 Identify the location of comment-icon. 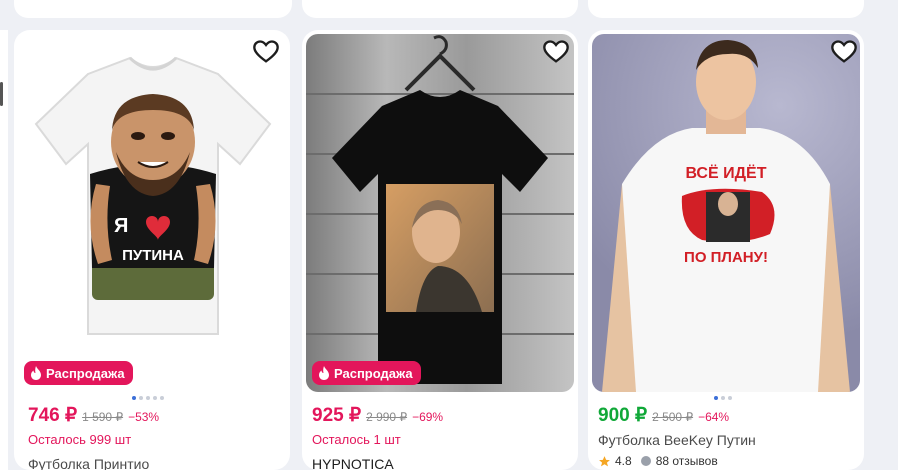
(645, 461).